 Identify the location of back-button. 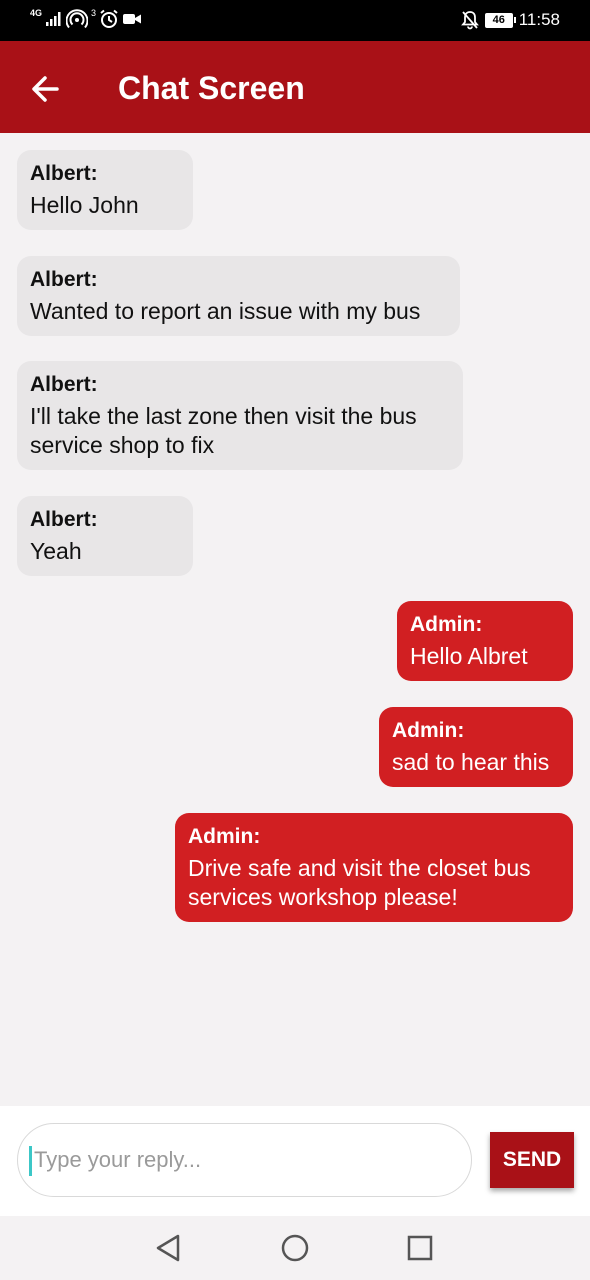
(46, 89).